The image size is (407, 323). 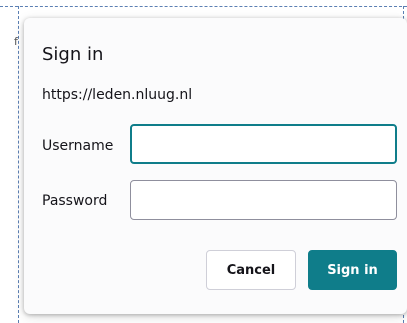 I want to click on dialog-title: Sign in, so click(x=73, y=54).